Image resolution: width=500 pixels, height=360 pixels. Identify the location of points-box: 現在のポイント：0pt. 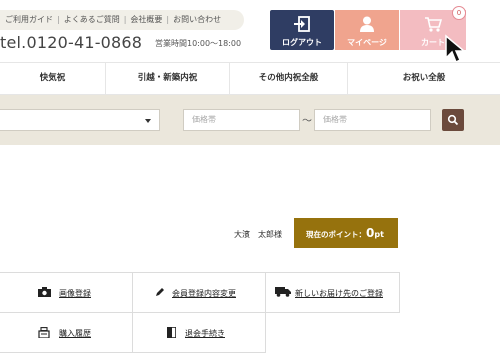
(346, 233).